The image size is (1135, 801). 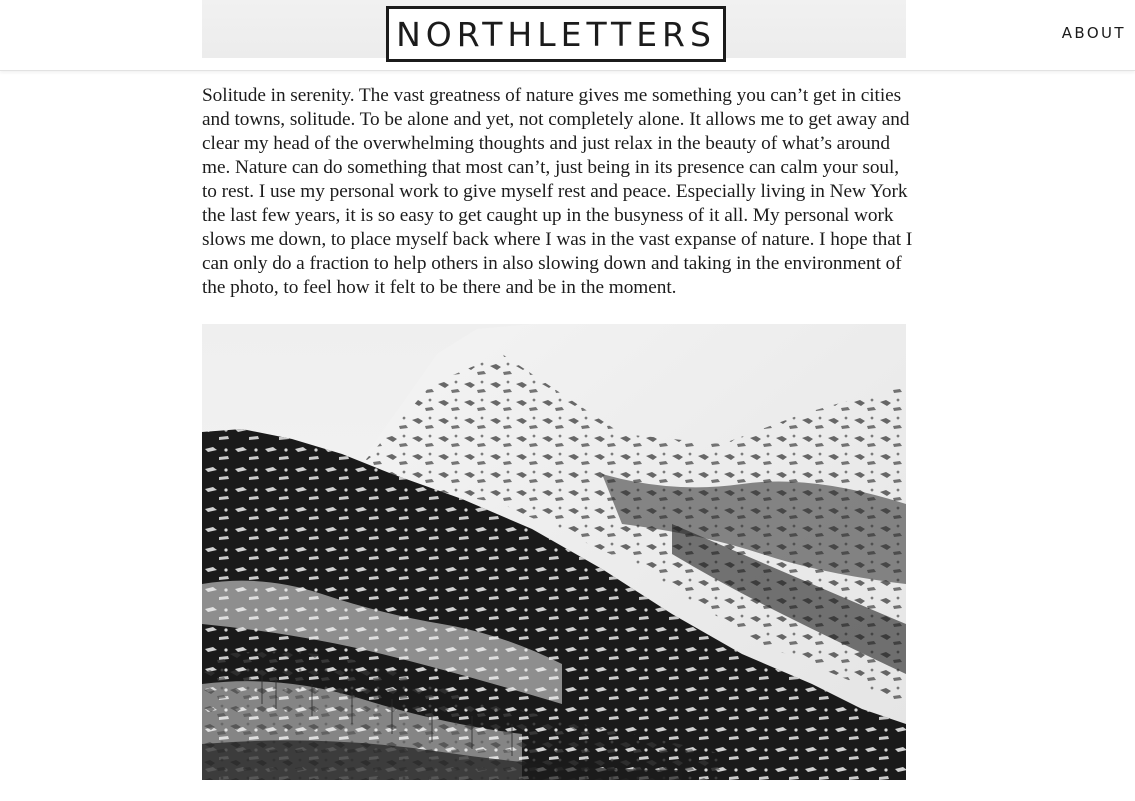 I want to click on site-logo-text: NORTHLETTERS, so click(x=556, y=34).